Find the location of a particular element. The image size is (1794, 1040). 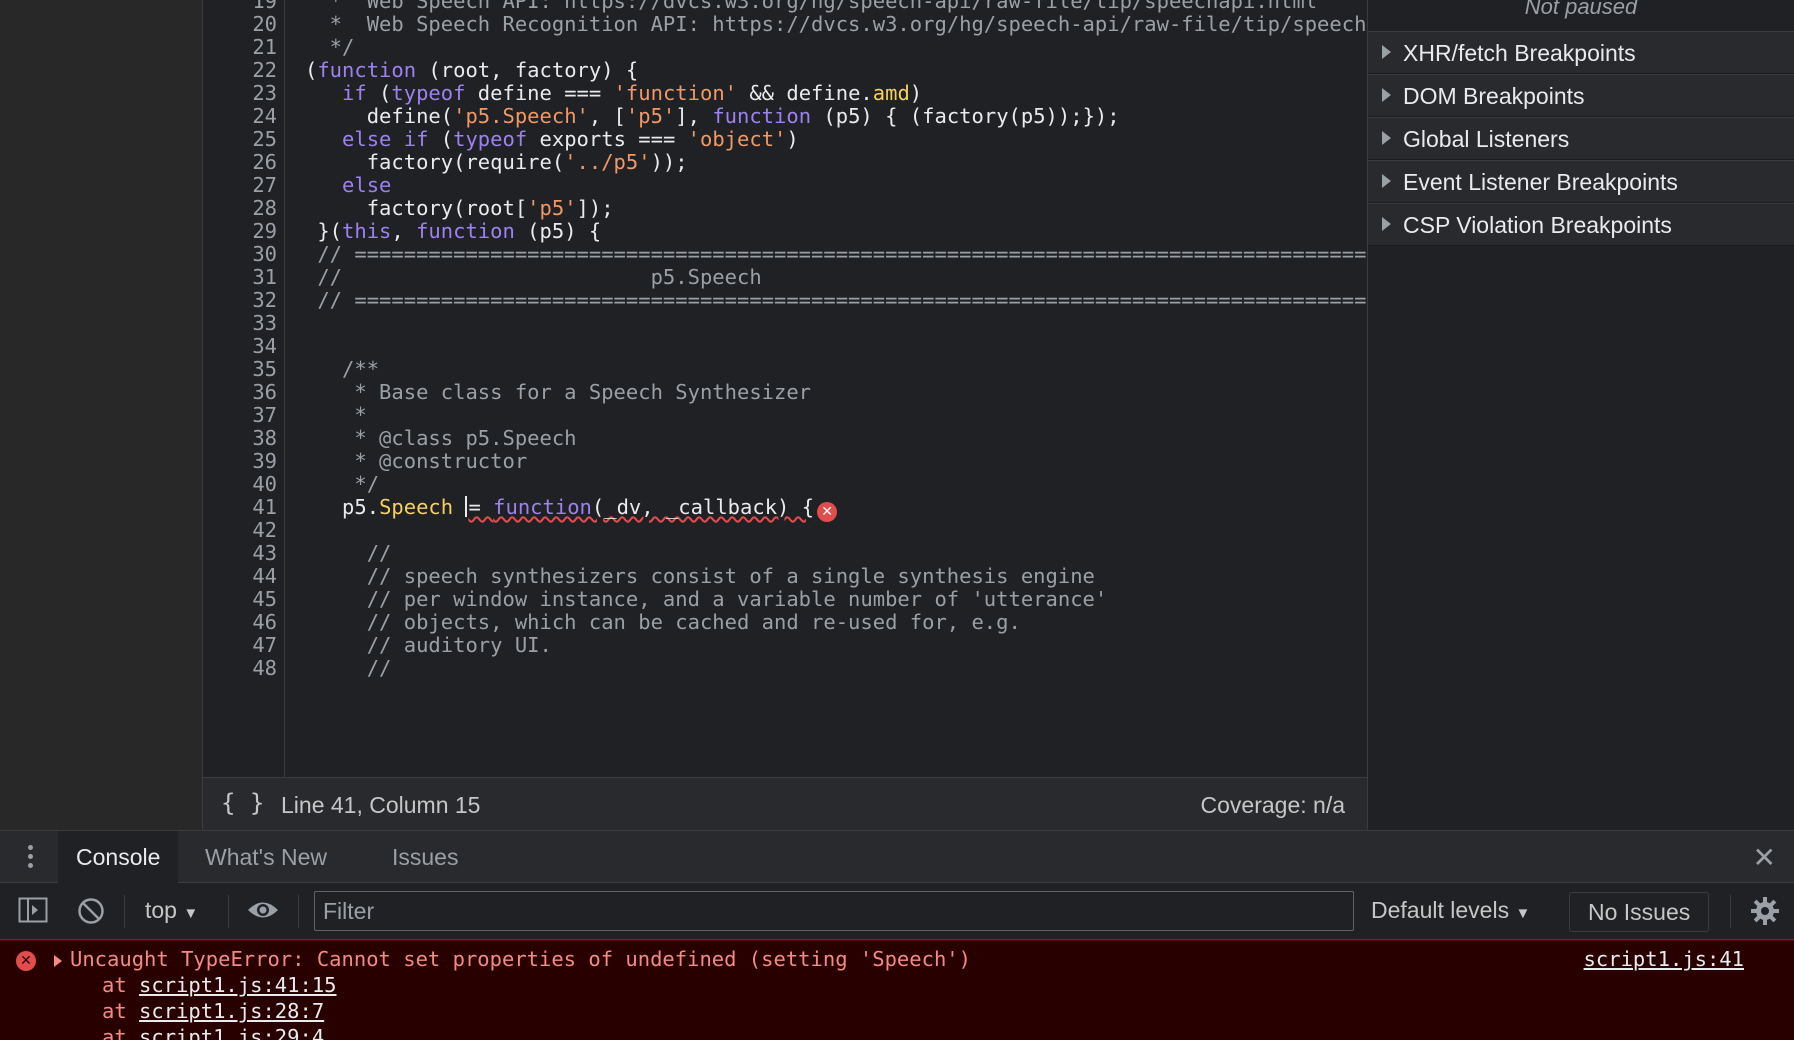

stack-frame: at script1.js:28:7 is located at coordinates (213, 1011).